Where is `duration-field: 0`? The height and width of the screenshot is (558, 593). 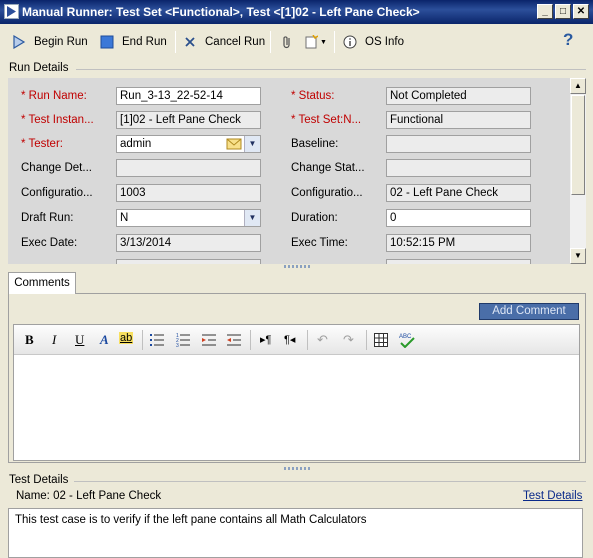 duration-field: 0 is located at coordinates (458, 218).